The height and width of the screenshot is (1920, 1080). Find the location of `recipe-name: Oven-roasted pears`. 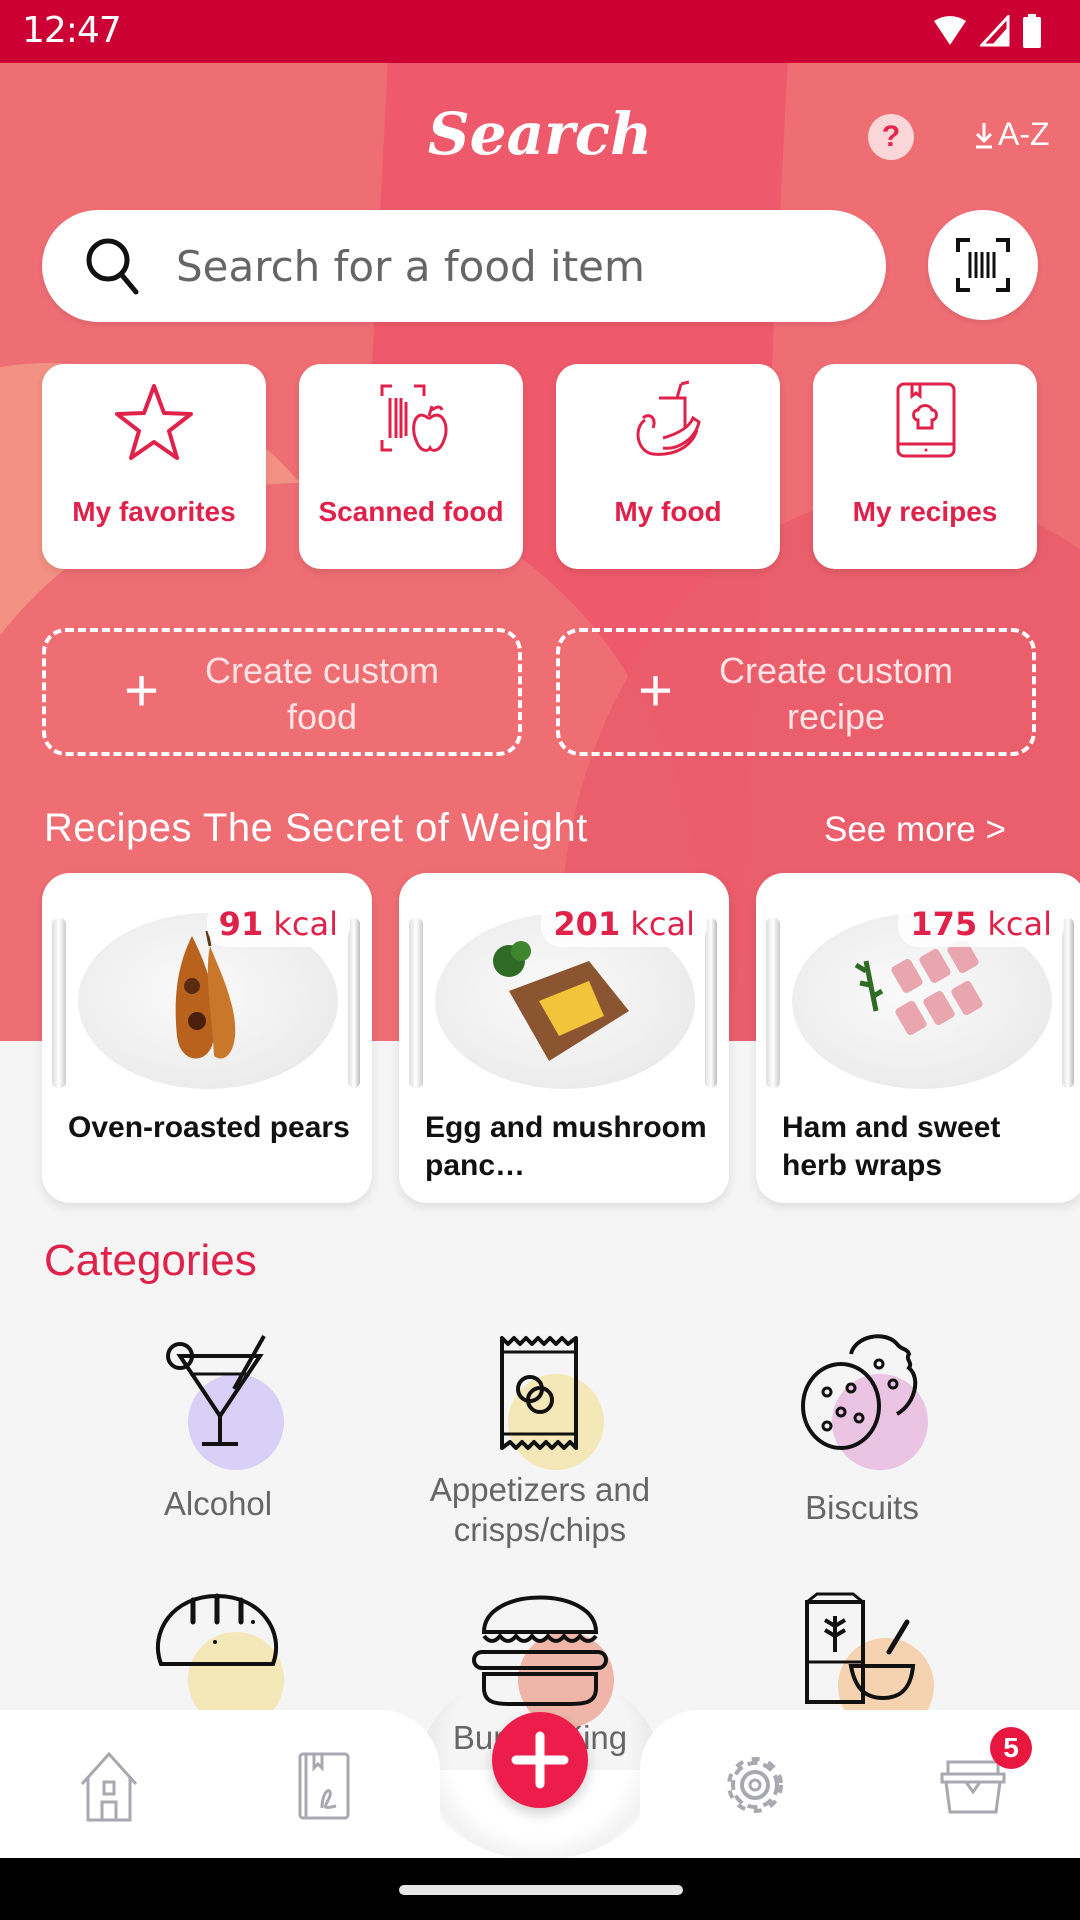

recipe-name: Oven-roasted pears is located at coordinates (209, 1127).